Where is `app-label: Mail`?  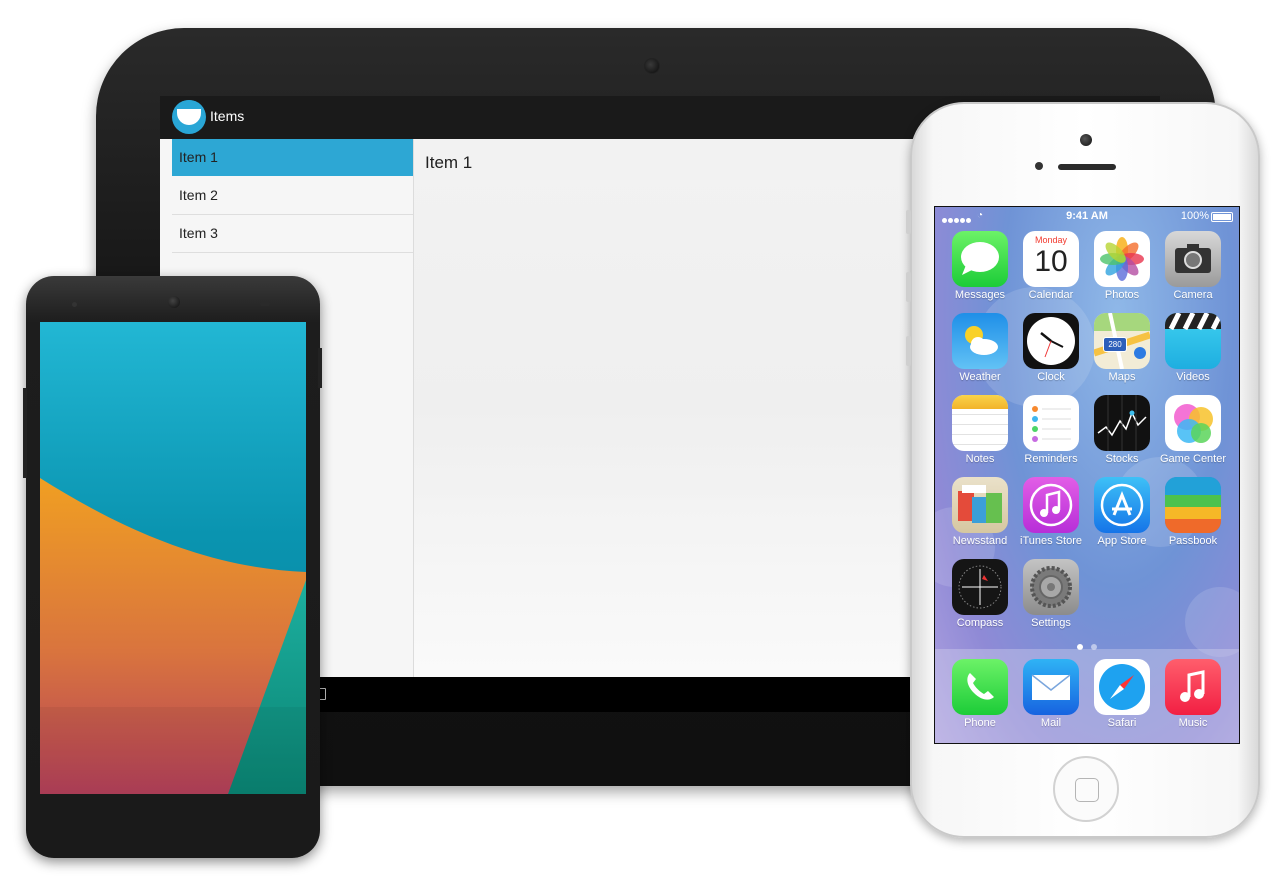 app-label: Mail is located at coordinates (1051, 723).